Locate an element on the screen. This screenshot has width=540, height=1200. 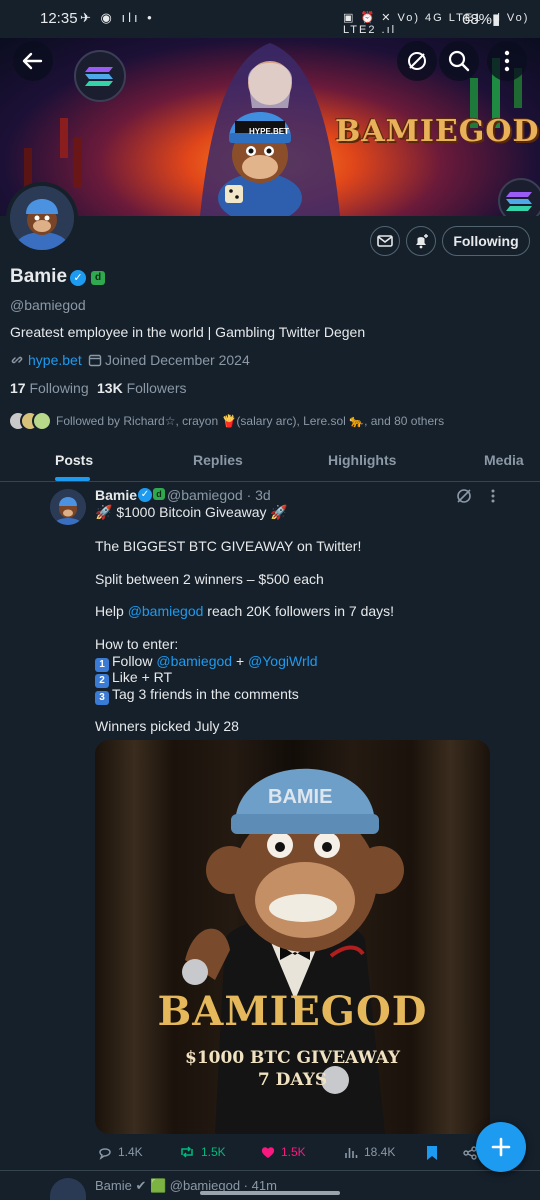
joined-date: Joined December 2024 is located at coordinates (177, 360).